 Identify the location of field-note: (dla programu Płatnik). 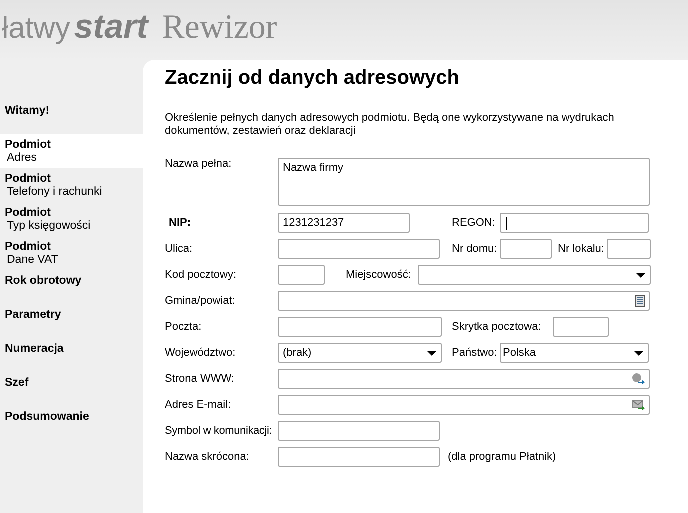
(501, 457).